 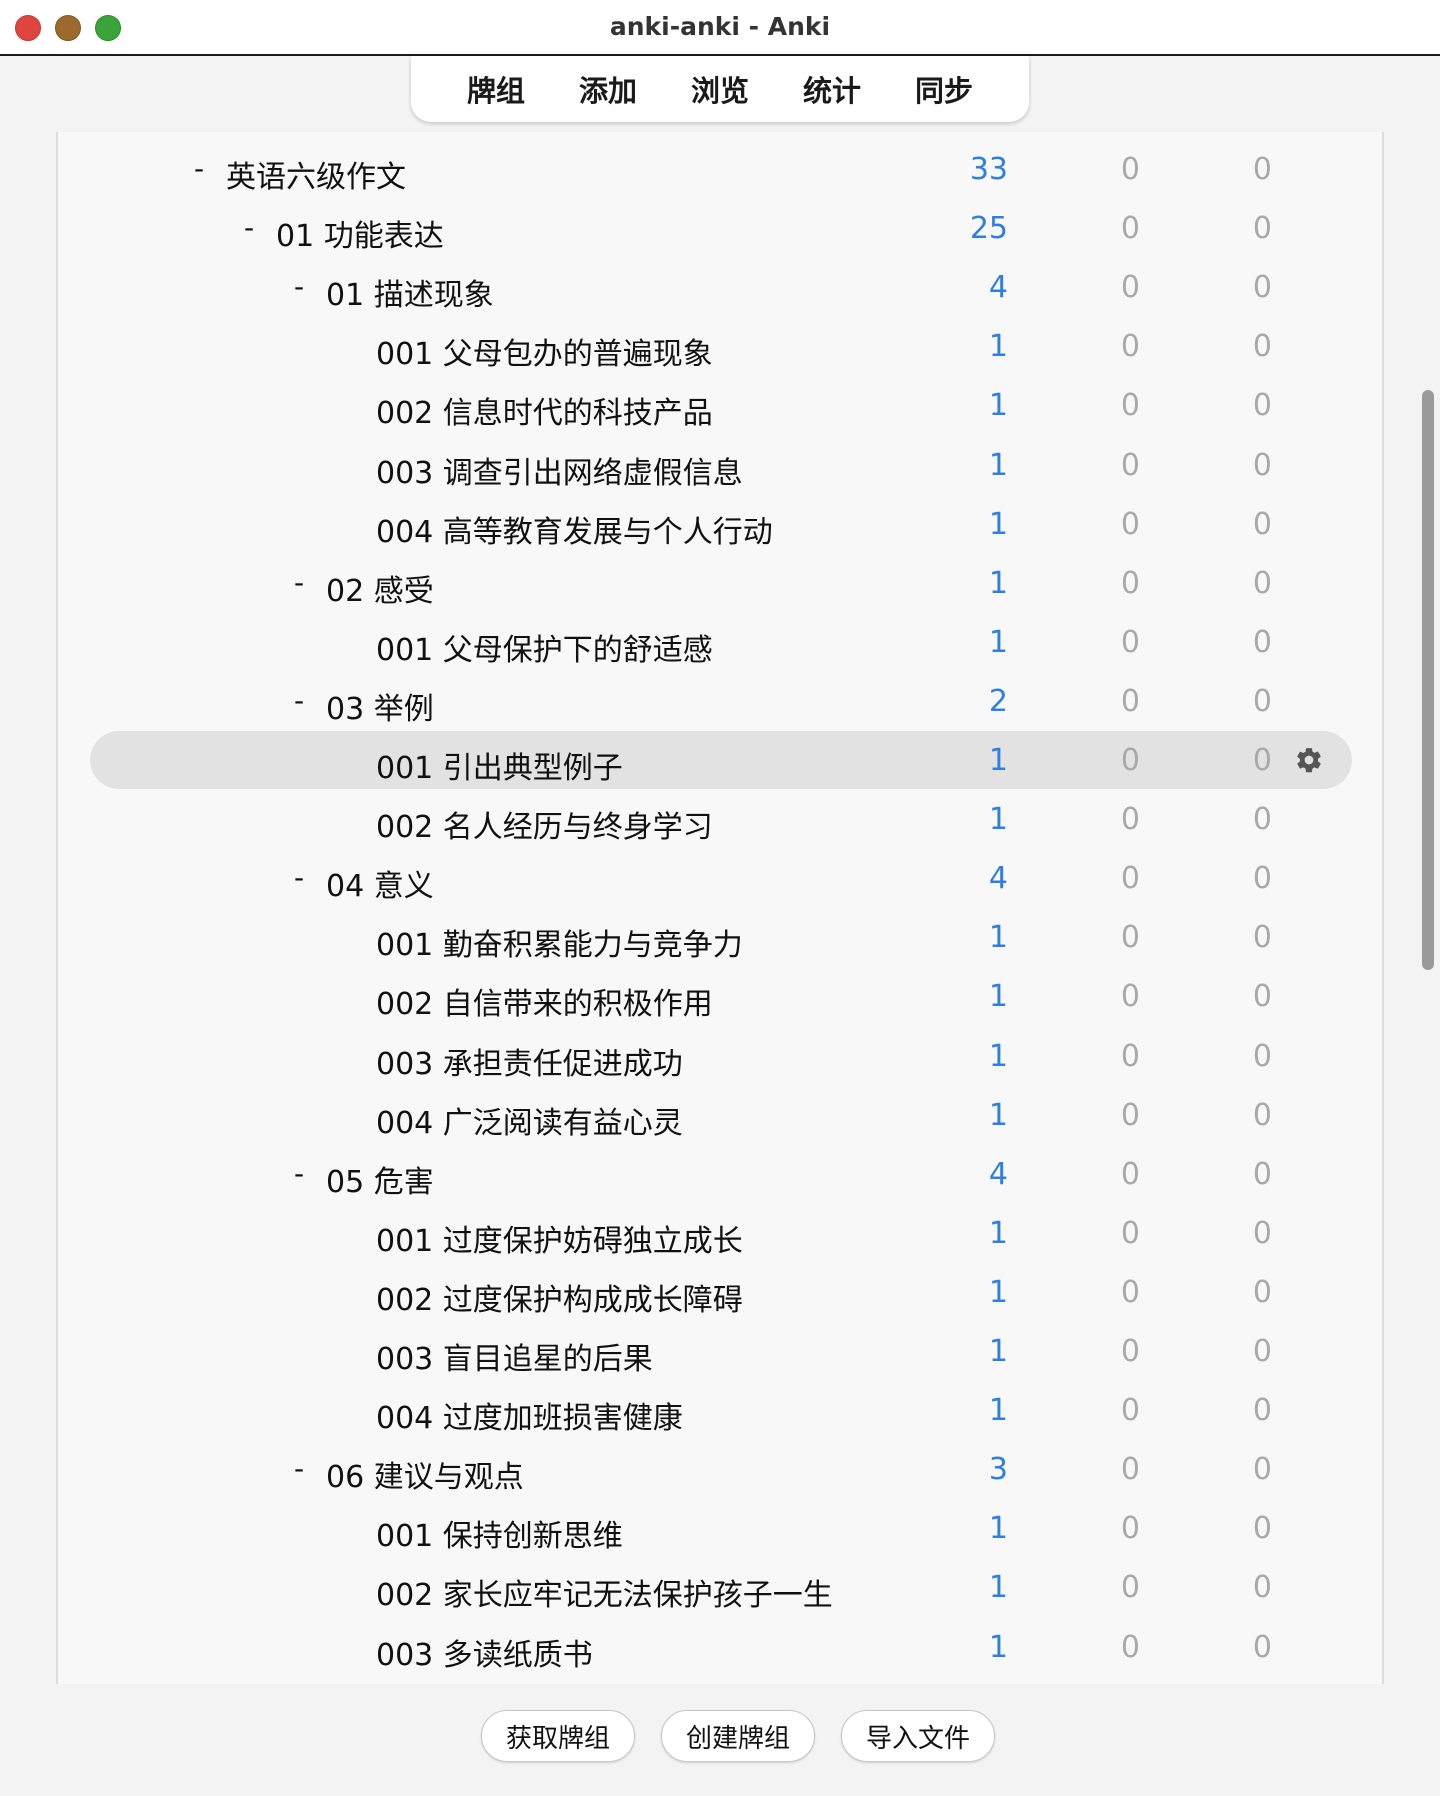 What do you see at coordinates (544, 351) in the screenshot?
I see `deck-name: 001 父母包办的普遍现象` at bounding box center [544, 351].